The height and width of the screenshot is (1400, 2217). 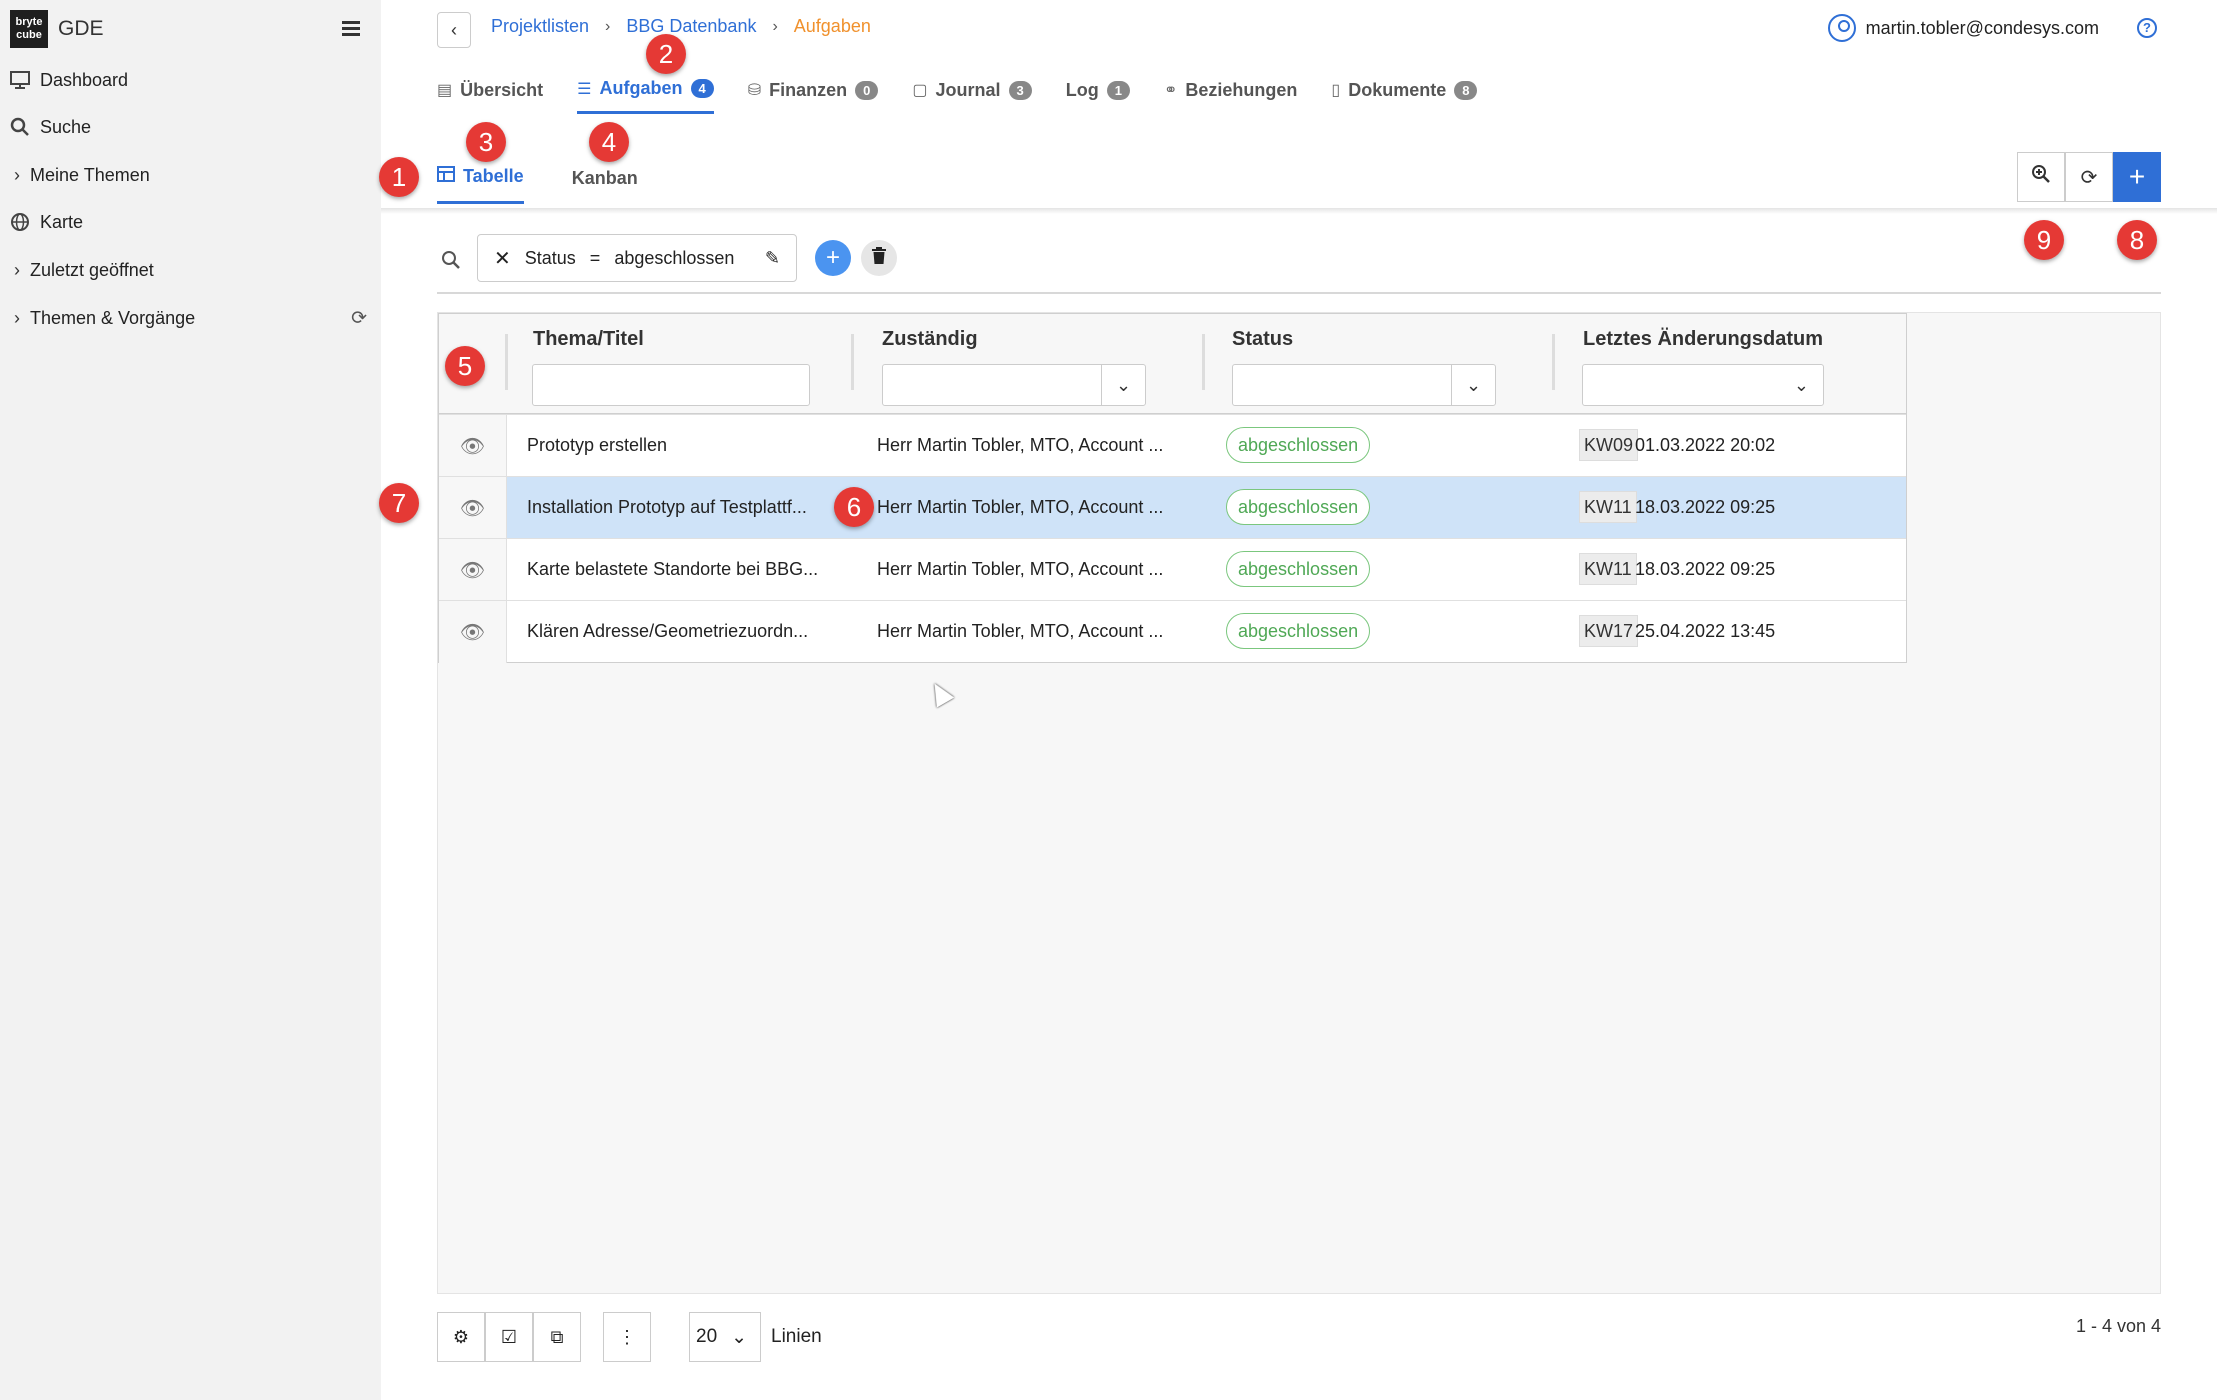 I want to click on settings-button: ⚙, so click(x=461, y=1337).